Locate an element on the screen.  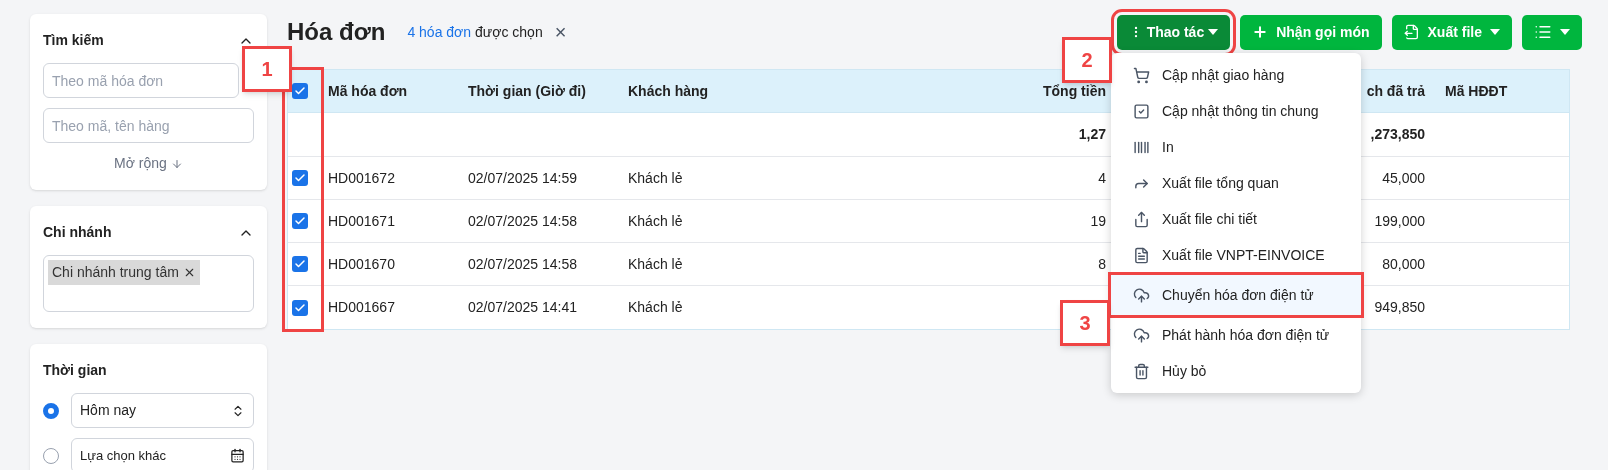
branch-field: Chi nhánh trung tâm is located at coordinates (148, 283).